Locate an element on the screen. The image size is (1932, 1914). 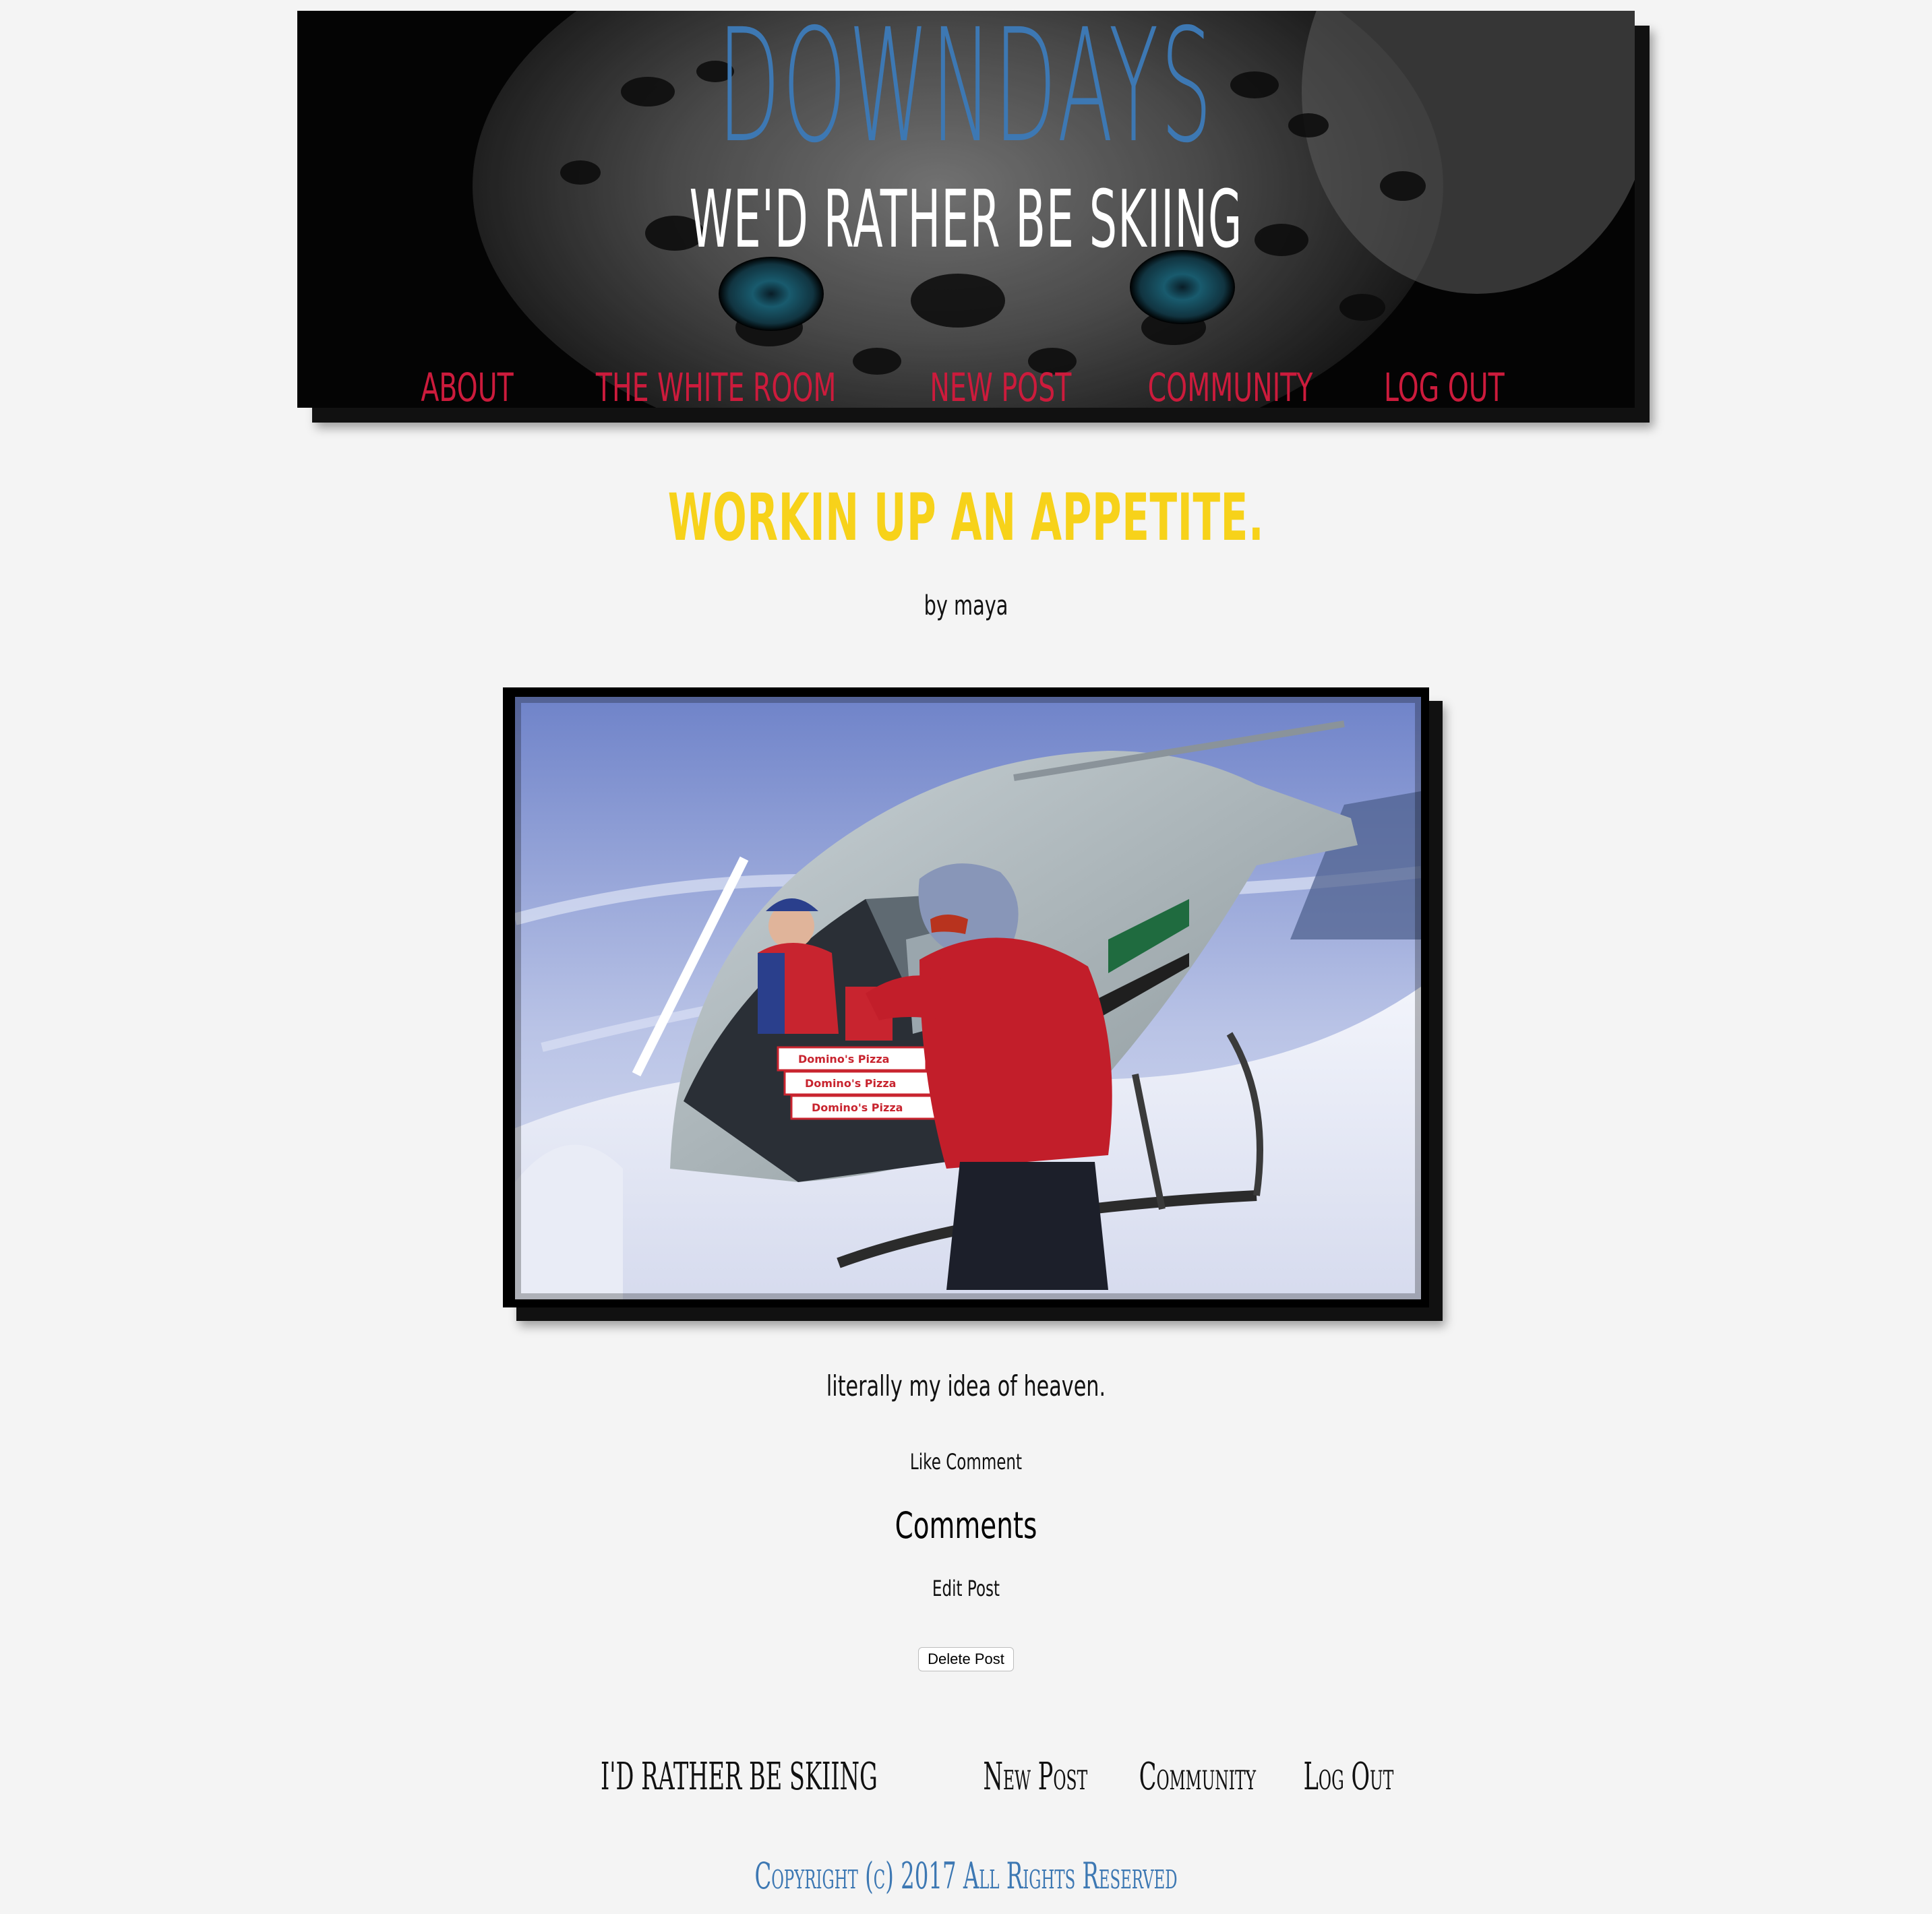
nav-about-link: ABOUT is located at coordinates (467, 386).